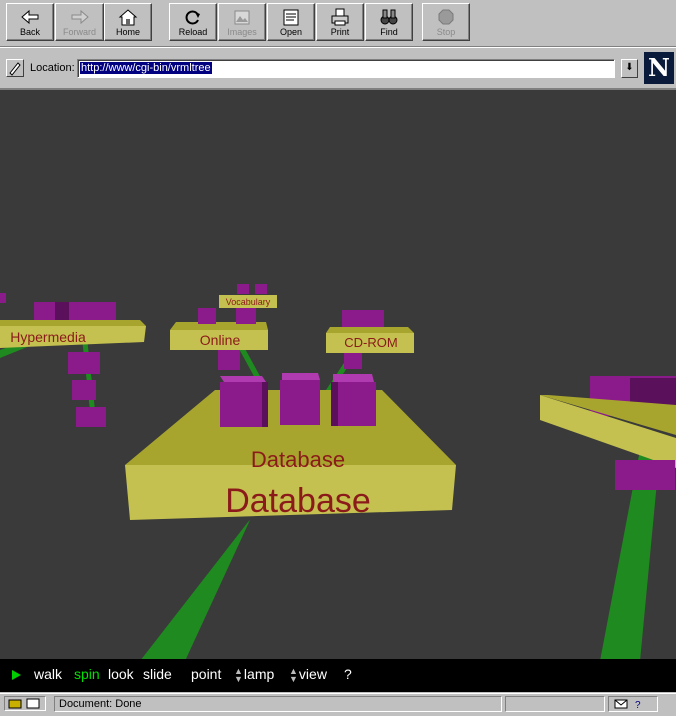  I want to click on home-label: Home, so click(127, 32).